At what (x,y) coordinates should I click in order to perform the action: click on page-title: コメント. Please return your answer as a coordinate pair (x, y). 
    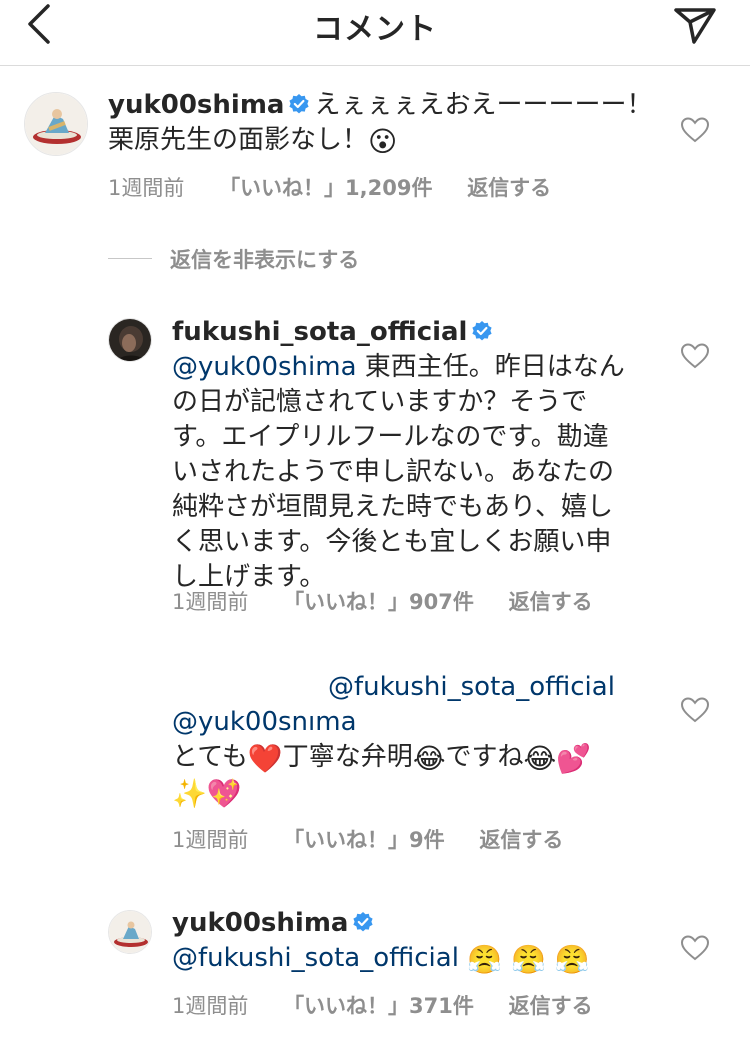
    Looking at the image, I should click on (375, 29).